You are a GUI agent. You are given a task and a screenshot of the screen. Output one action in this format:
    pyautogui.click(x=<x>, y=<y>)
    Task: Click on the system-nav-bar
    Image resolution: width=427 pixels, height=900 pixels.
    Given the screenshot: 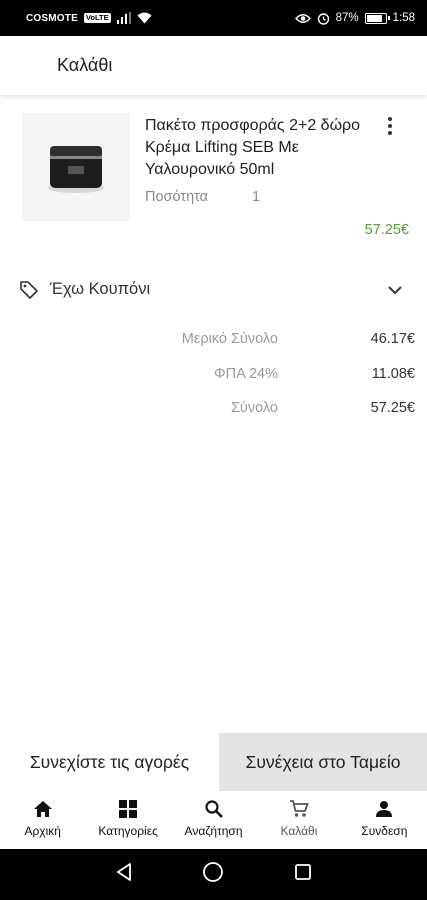 What is the action you would take?
    pyautogui.click(x=213, y=874)
    